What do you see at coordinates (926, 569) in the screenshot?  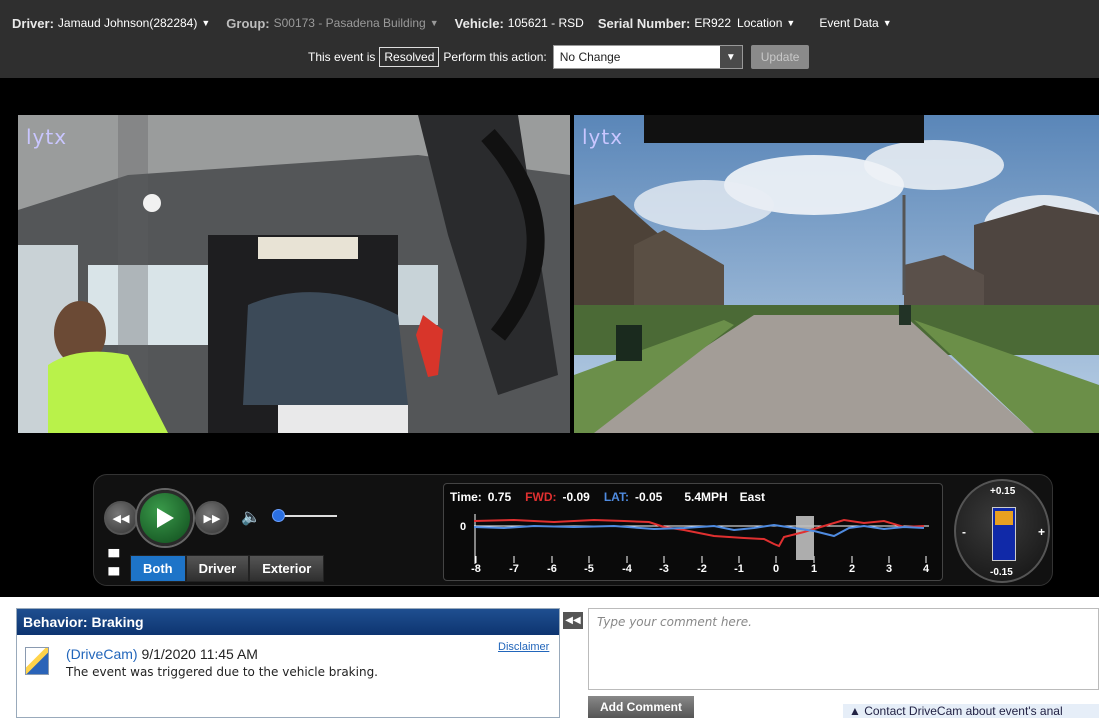 I see `time-tick: 4` at bounding box center [926, 569].